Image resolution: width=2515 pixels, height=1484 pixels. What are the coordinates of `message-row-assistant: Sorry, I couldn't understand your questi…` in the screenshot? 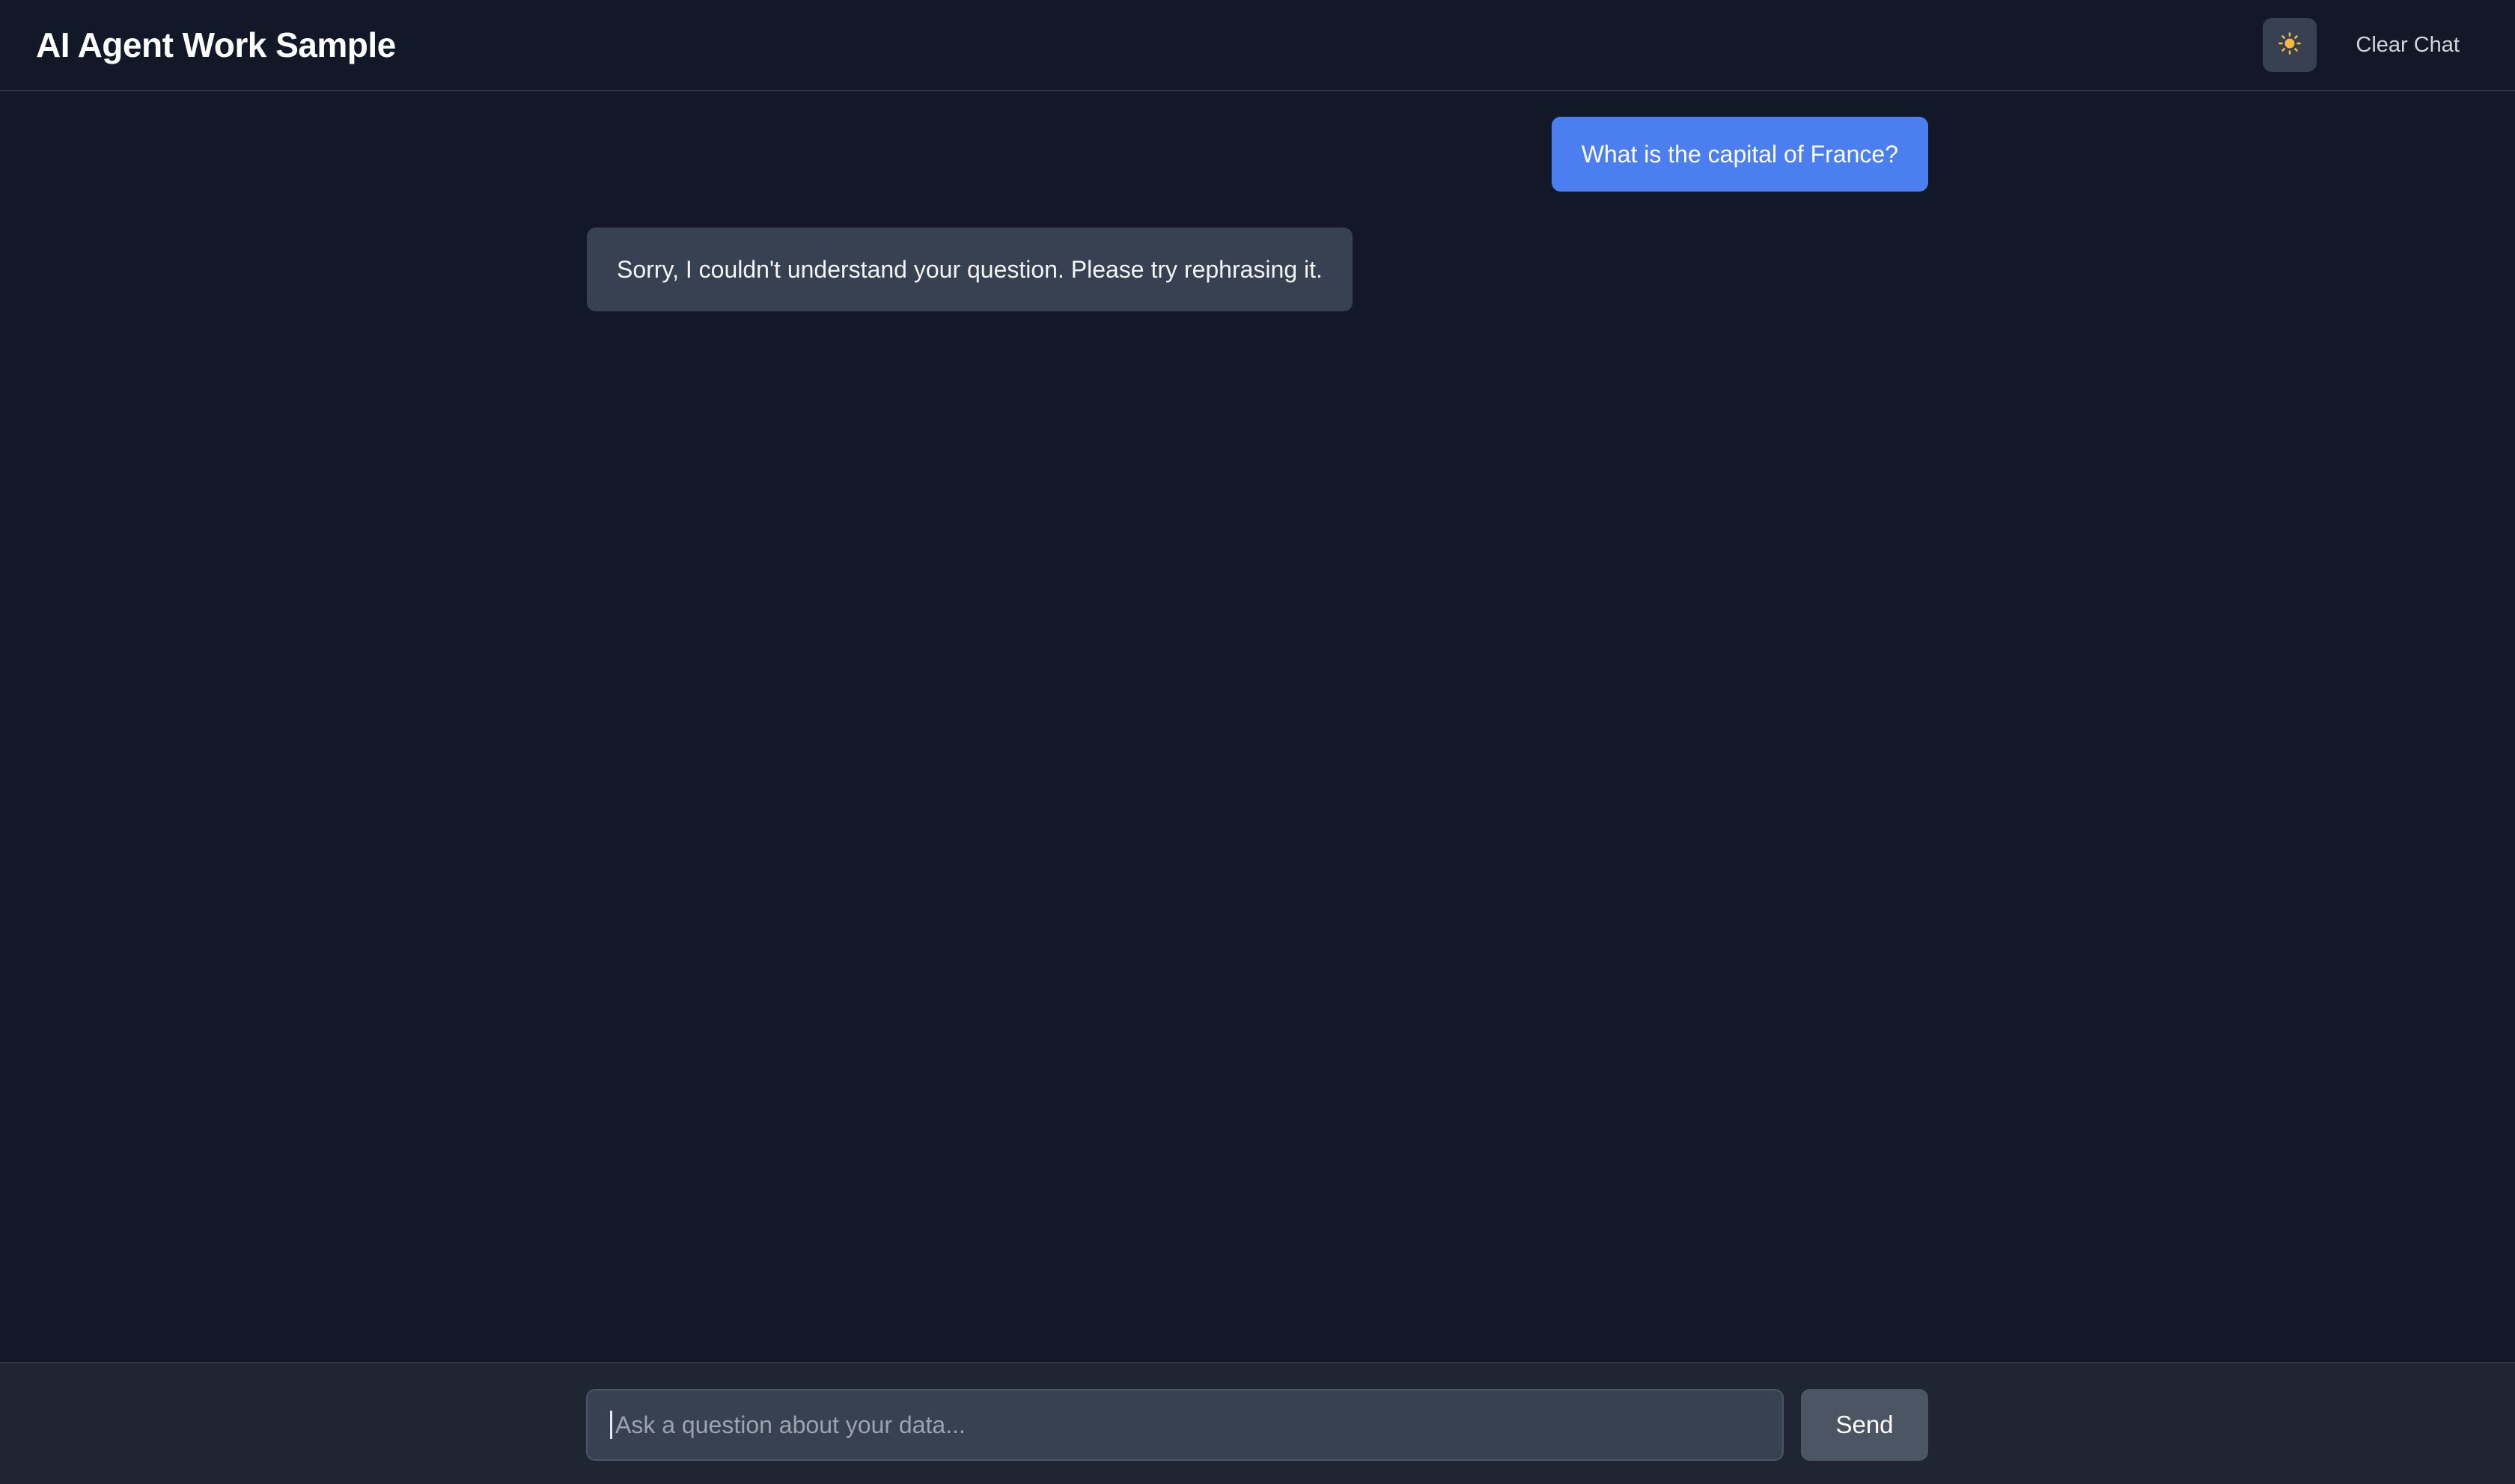 It's located at (1257, 269).